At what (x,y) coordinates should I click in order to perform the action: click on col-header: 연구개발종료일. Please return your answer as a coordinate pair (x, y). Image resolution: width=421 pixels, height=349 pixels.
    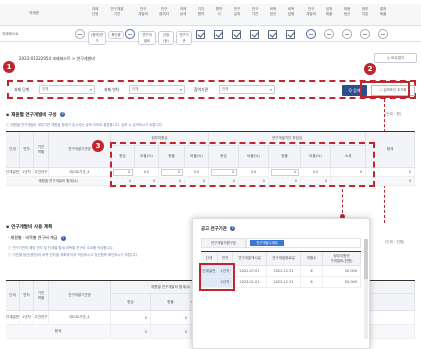
    Looking at the image, I should click on (284, 259).